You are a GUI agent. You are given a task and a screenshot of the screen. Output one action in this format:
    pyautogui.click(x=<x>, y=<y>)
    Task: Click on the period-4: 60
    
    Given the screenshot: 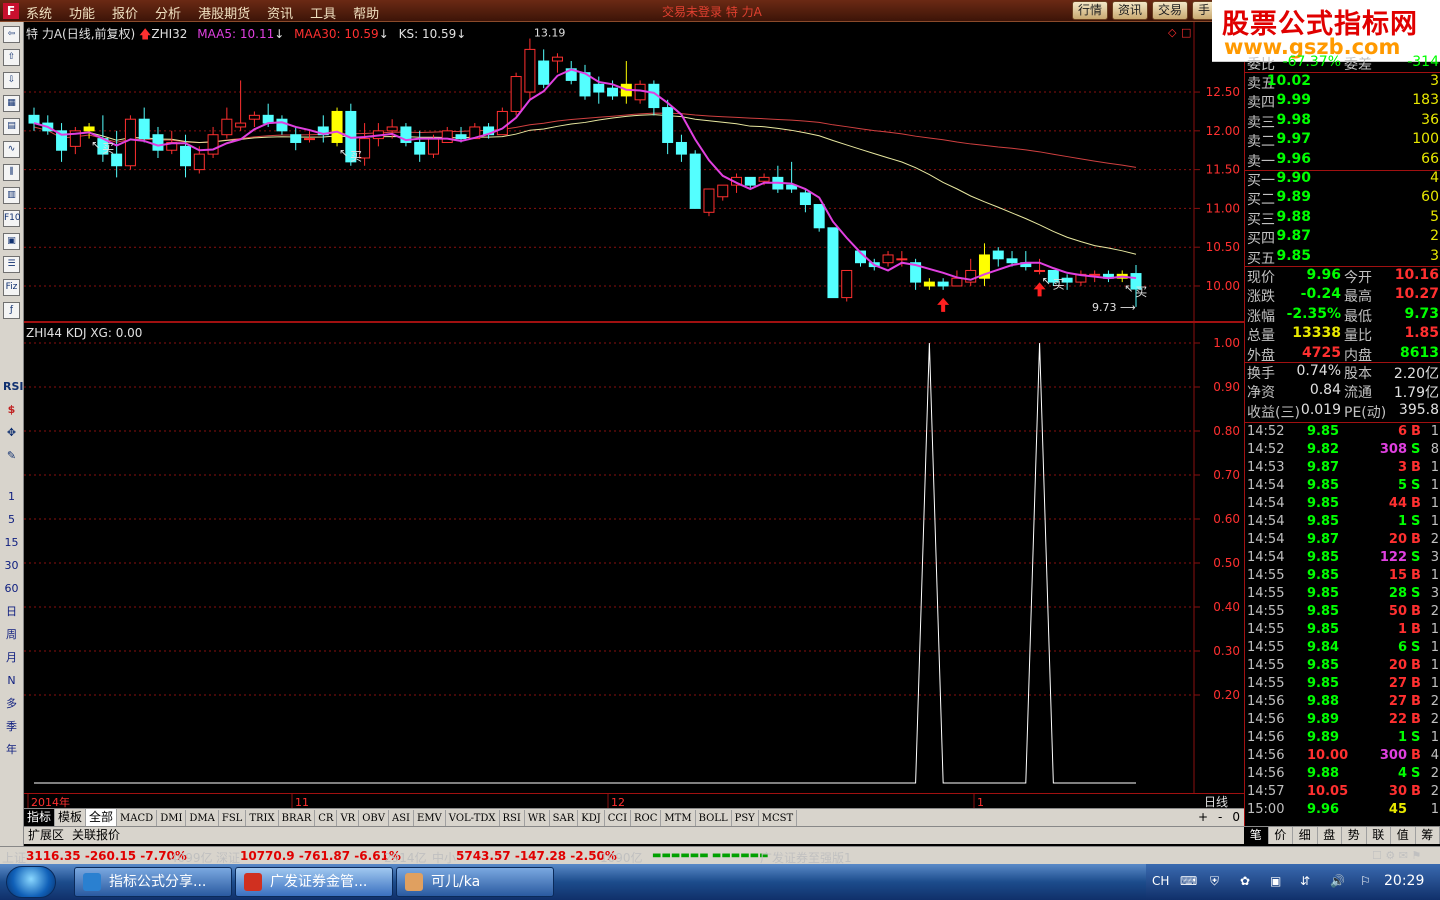 What is the action you would take?
    pyautogui.click(x=11, y=588)
    